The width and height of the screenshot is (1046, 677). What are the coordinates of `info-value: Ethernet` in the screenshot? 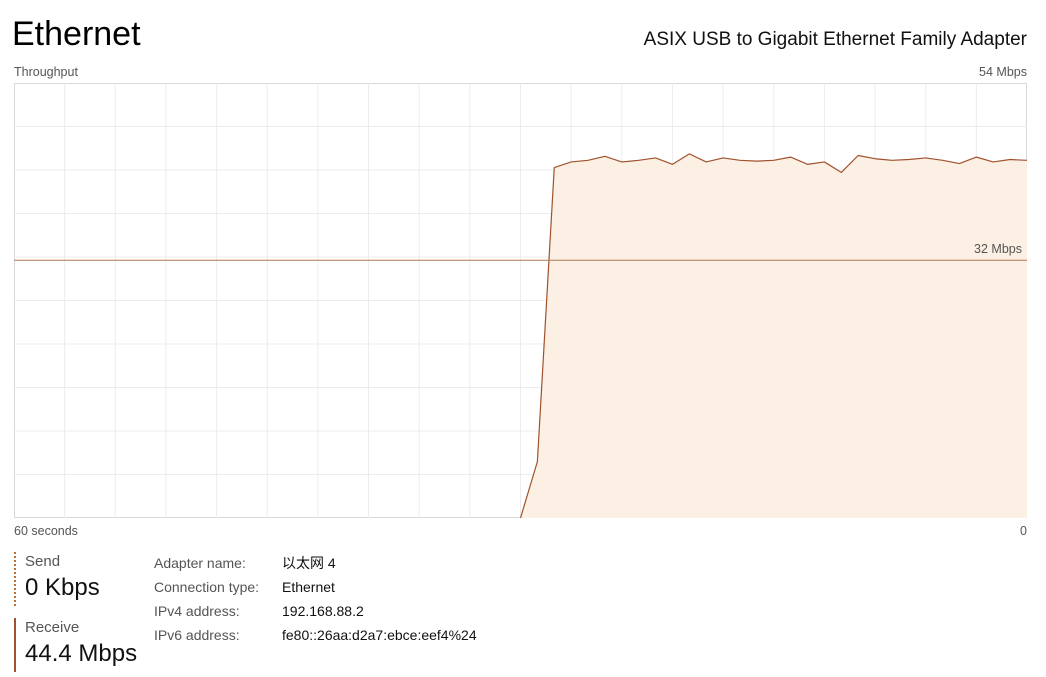 It's located at (308, 587).